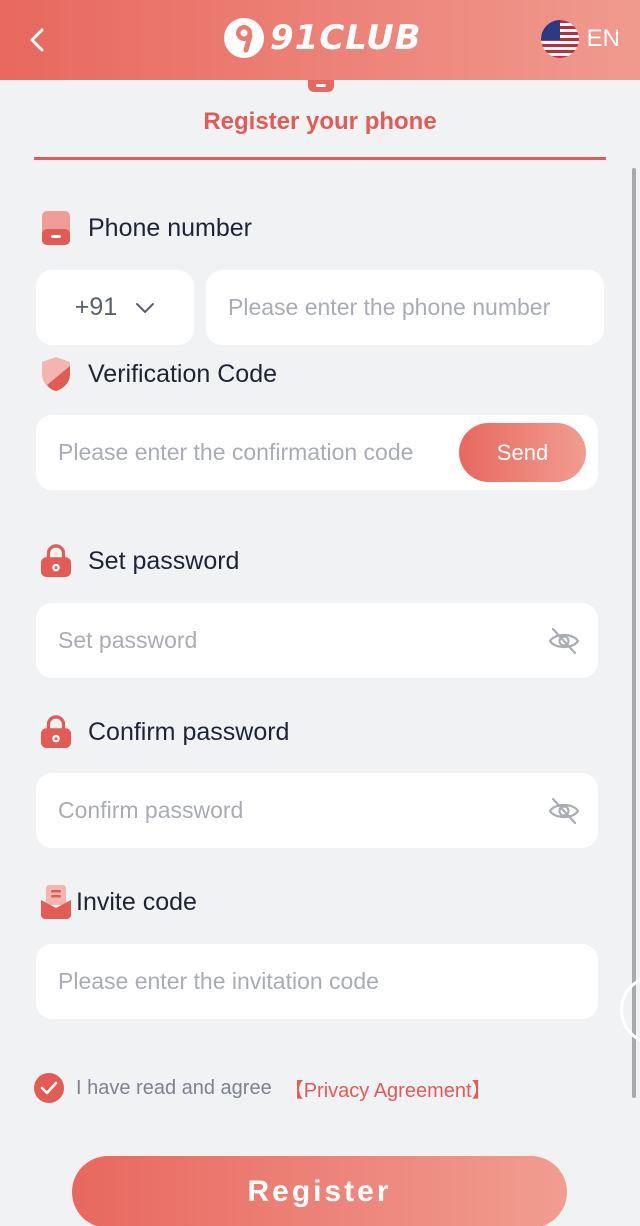 The height and width of the screenshot is (1226, 640). I want to click on country-code-select: +91, so click(115, 307).